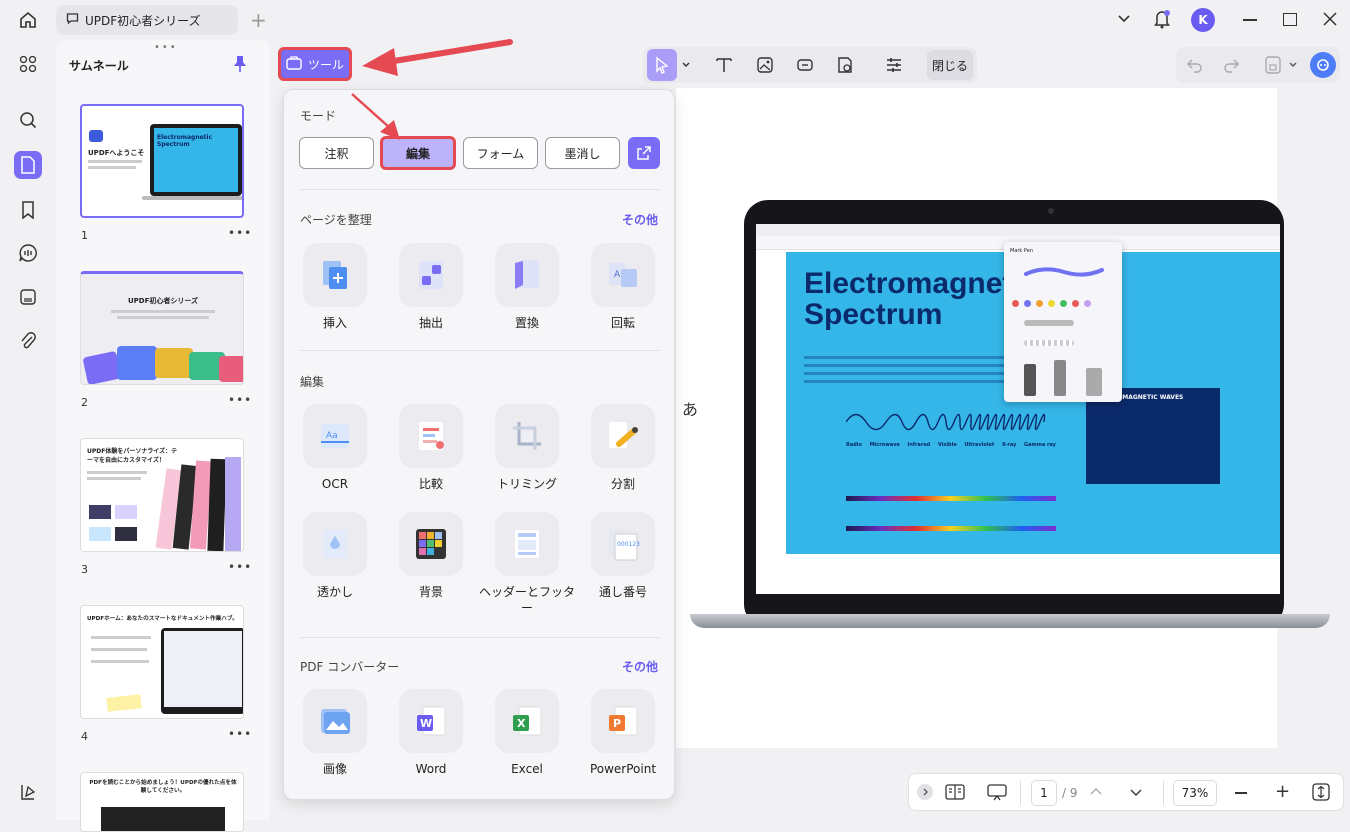 The width and height of the screenshot is (1350, 832). What do you see at coordinates (258, 20) in the screenshot?
I see `new-tab-icon: +` at bounding box center [258, 20].